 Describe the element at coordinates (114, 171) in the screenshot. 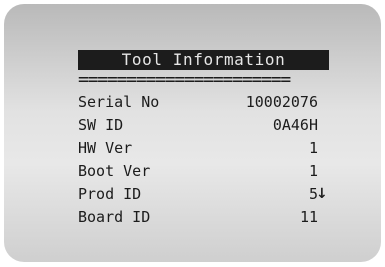

I see `info-row-label: Boot Ver` at that location.